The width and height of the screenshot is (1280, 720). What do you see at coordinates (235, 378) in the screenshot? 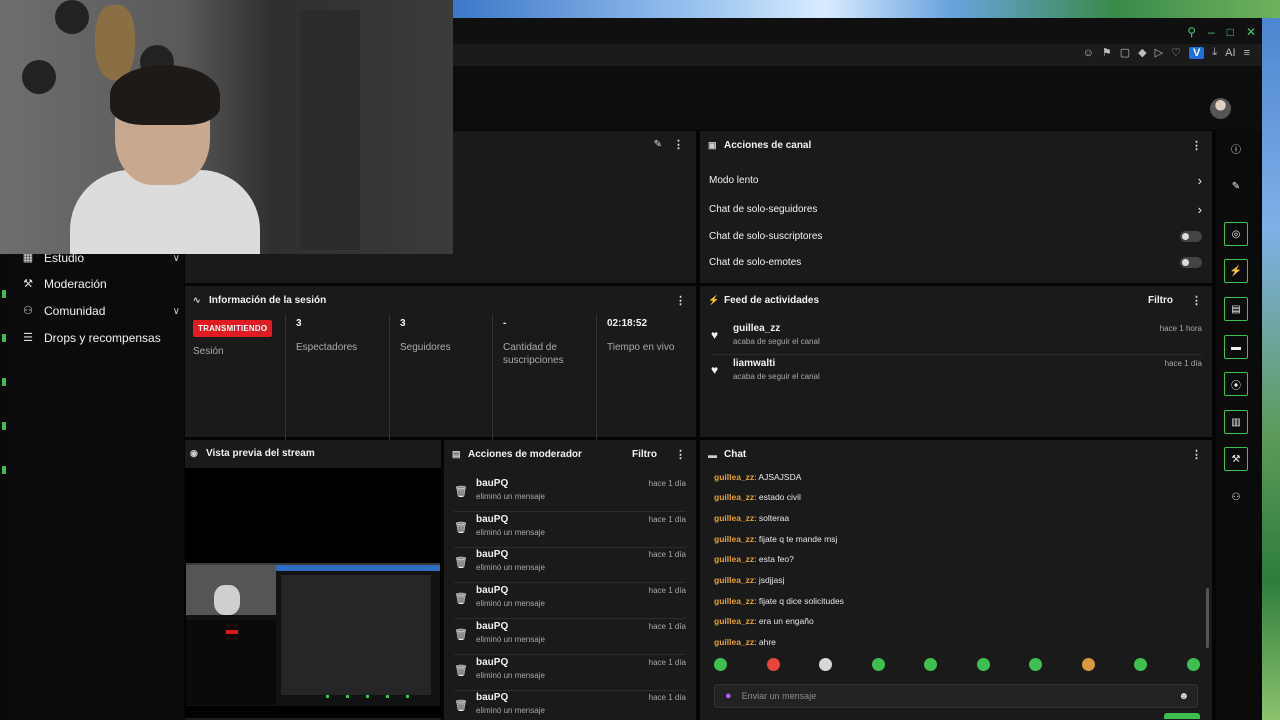
I see `session-status: TRANSMITIENDO Sesión` at bounding box center [235, 378].